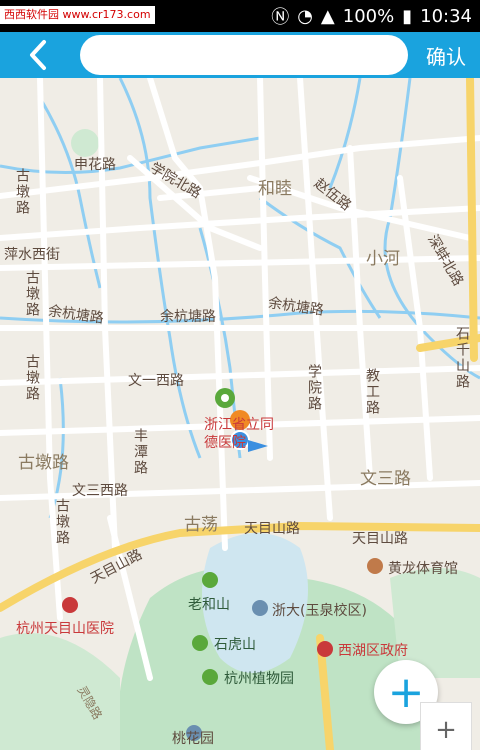 Image resolution: width=480 pixels, height=750 pixels. What do you see at coordinates (275, 189) in the screenshot?
I see `map-label: 和睦` at bounding box center [275, 189].